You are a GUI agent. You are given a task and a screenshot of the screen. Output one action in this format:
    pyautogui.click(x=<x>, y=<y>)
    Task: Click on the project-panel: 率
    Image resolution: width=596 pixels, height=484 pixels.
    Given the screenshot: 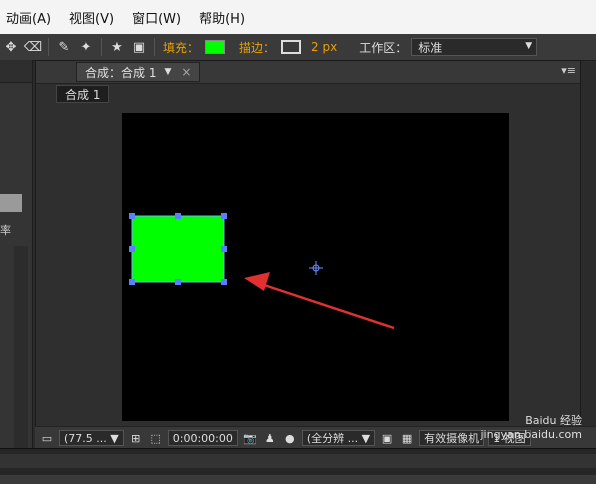 What is the action you would take?
    pyautogui.click(x=16, y=271)
    